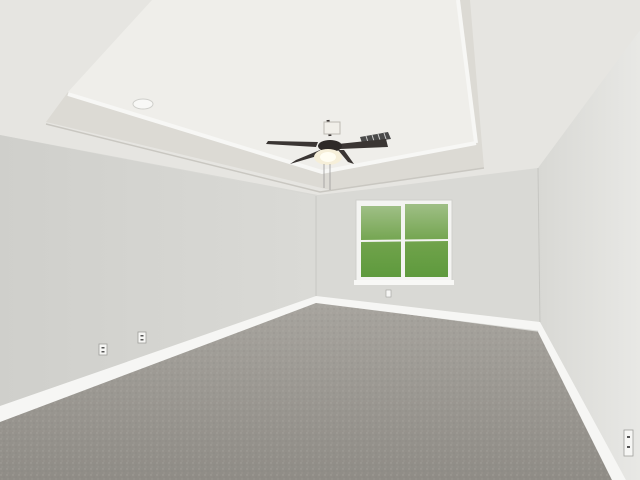  What do you see at coordinates (404, 282) in the screenshot?
I see `window-sill` at bounding box center [404, 282].